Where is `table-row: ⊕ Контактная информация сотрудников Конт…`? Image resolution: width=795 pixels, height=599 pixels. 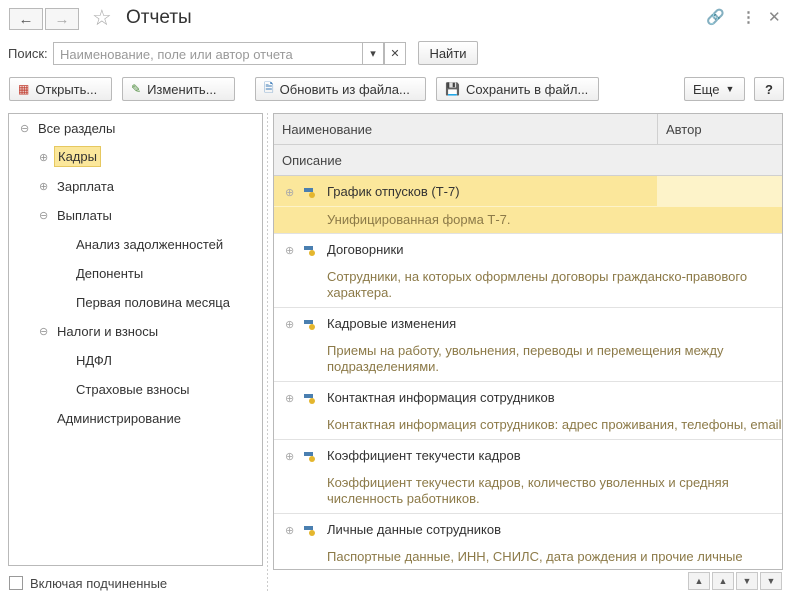 table-row: ⊕ Контактная информация сотрудников Конт… is located at coordinates (528, 411).